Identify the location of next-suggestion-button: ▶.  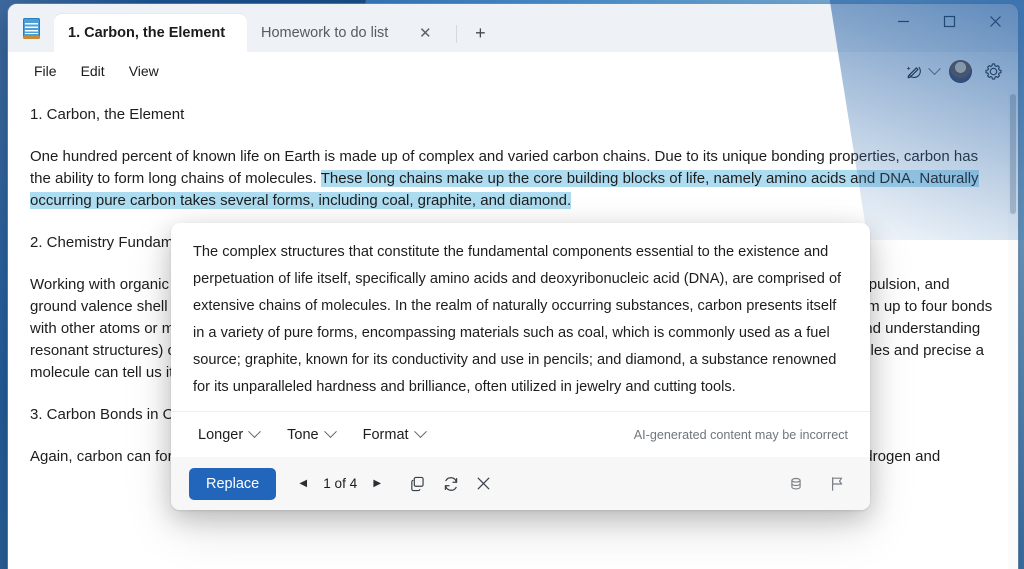
(377, 484).